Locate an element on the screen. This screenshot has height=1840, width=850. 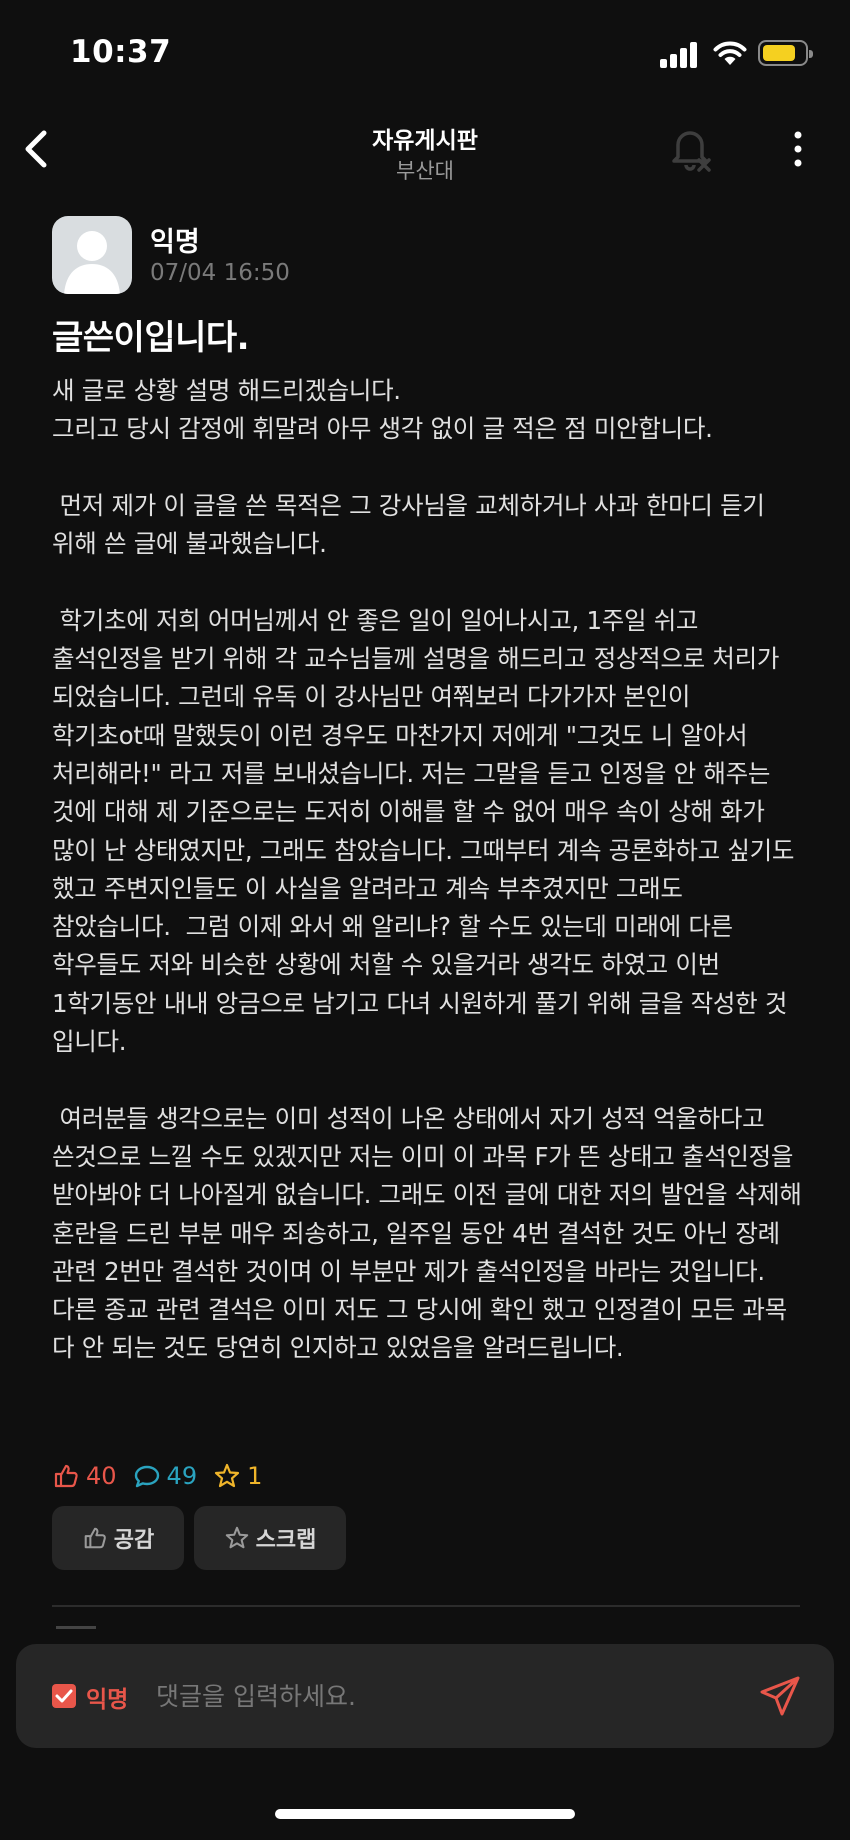
comment-bar: 익명 is located at coordinates (425, 1696).